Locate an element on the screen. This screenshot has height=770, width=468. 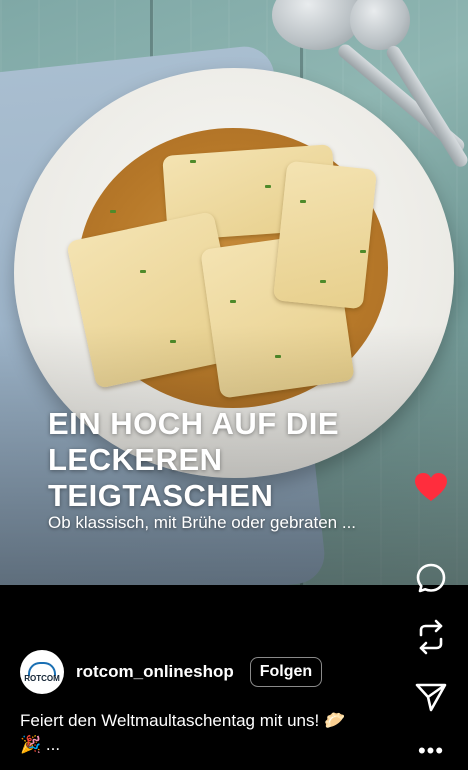
headline-line: TEIGTASCHEN is located at coordinates (161, 495).